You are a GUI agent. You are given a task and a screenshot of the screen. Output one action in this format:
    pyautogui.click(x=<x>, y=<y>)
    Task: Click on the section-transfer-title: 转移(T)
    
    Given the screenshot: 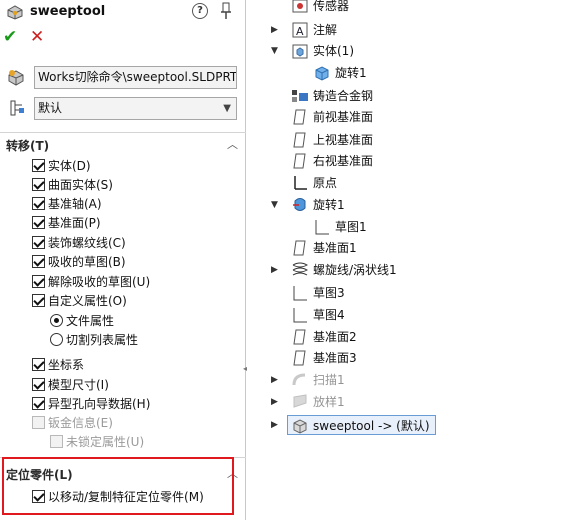 What is the action you would take?
    pyautogui.click(x=28, y=146)
    